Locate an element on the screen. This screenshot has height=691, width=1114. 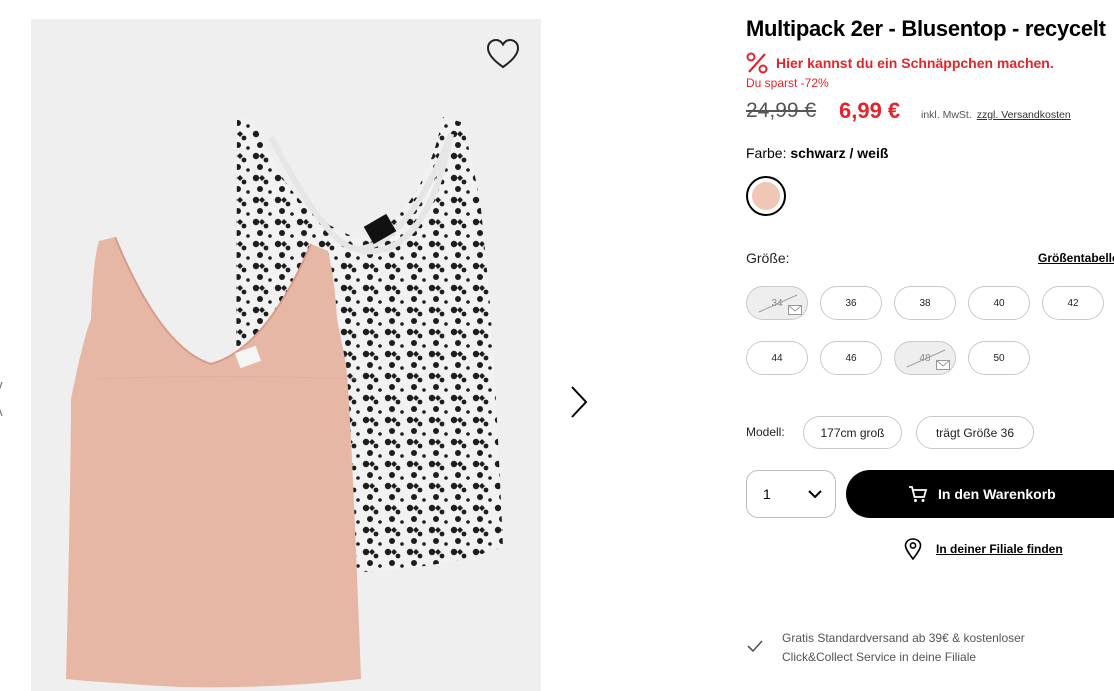
store-finder-link: In deiner Filiale finden is located at coordinates (983, 549).